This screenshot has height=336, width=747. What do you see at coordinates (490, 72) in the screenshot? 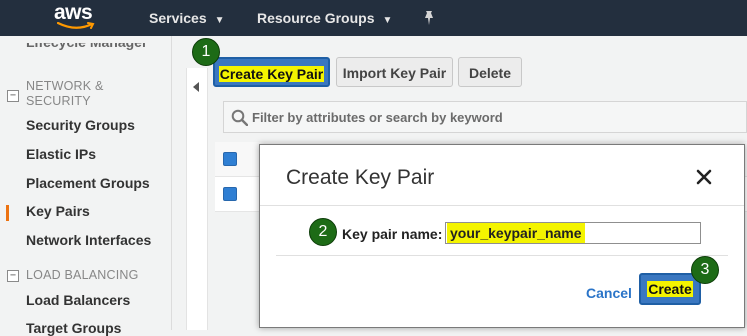
I see `delete-button: Delete` at bounding box center [490, 72].